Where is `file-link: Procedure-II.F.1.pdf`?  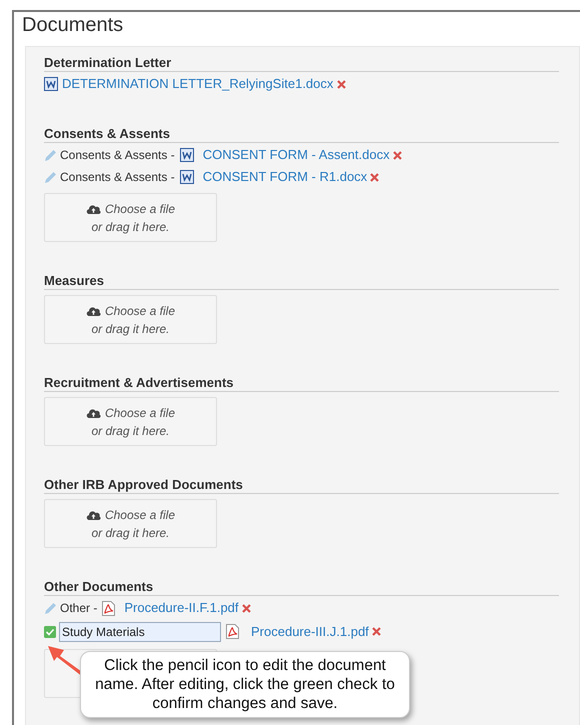
file-link: Procedure-II.F.1.pdf is located at coordinates (181, 608).